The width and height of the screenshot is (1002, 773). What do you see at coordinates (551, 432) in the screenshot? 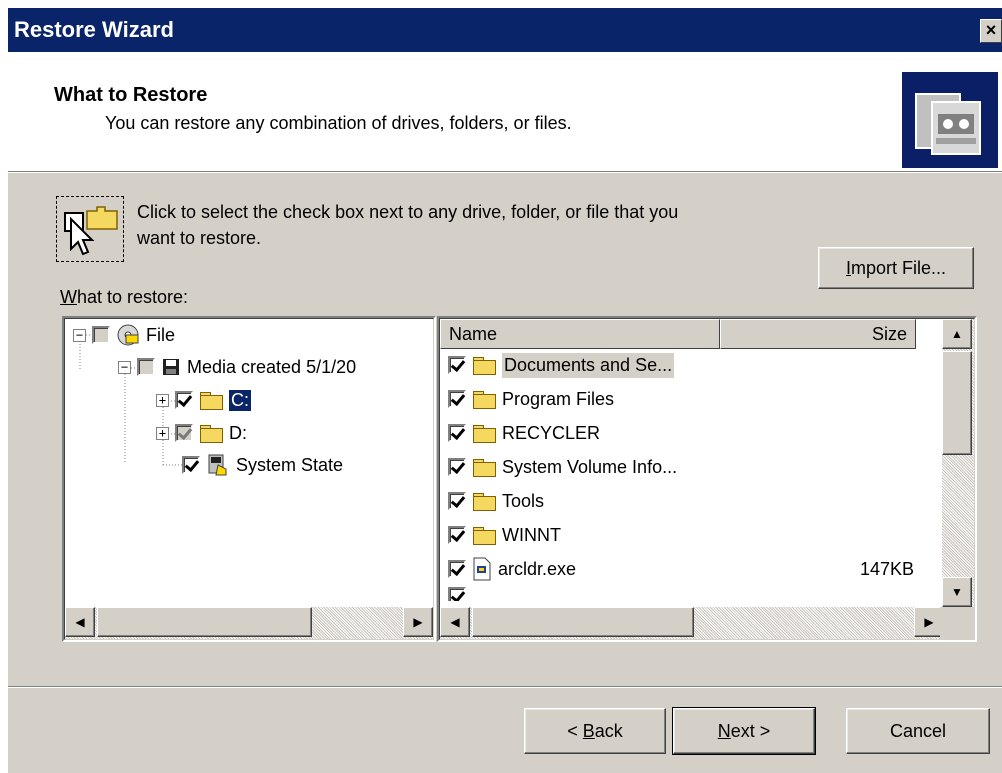
I see `list-item-name: RECYCLER` at bounding box center [551, 432].